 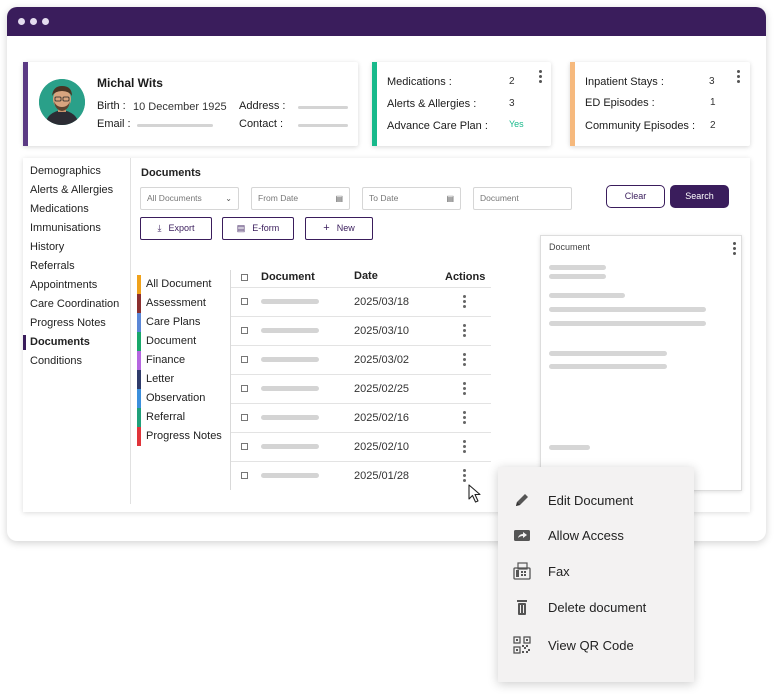 I want to click on doc-type-label: Care Plans, so click(x=173, y=322).